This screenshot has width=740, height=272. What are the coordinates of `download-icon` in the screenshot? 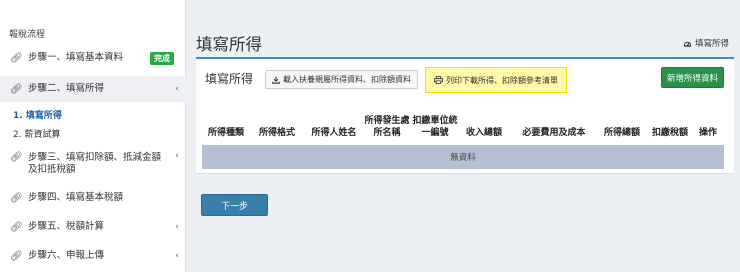 It's located at (276, 80).